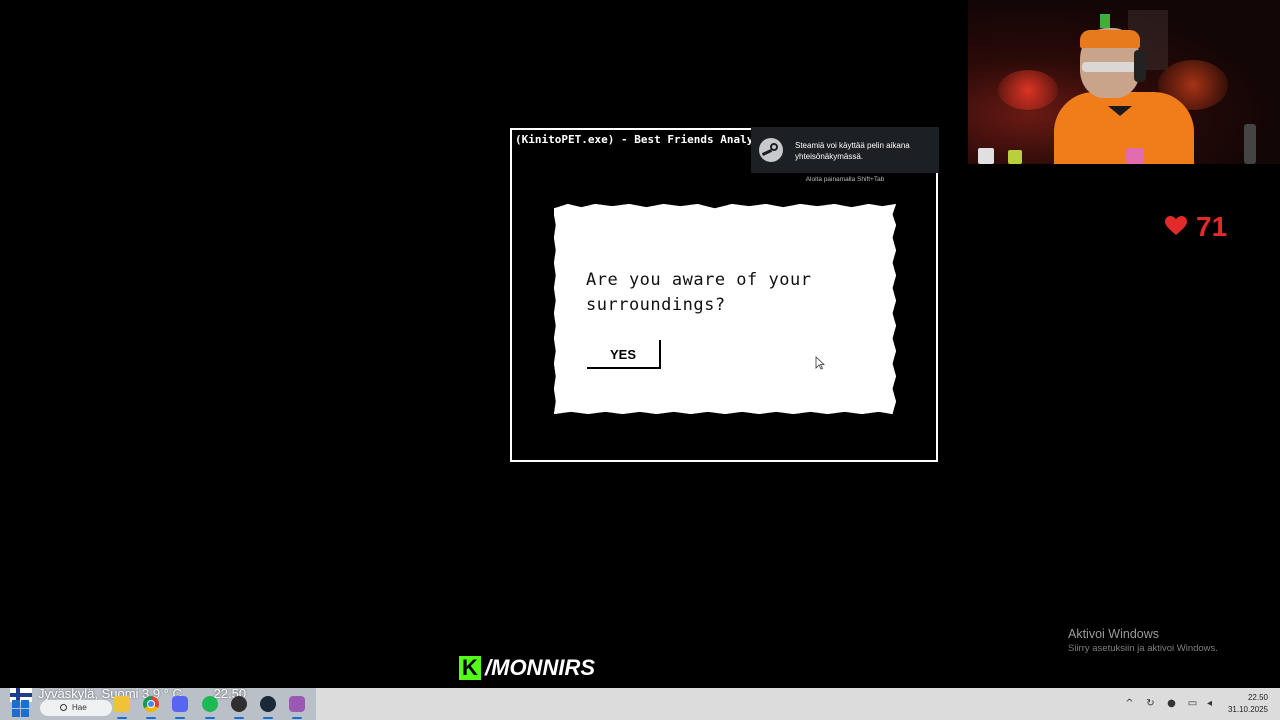 Image resolution: width=1280 pixels, height=720 pixels. Describe the element at coordinates (21, 709) in the screenshot. I see `start-icon` at that location.